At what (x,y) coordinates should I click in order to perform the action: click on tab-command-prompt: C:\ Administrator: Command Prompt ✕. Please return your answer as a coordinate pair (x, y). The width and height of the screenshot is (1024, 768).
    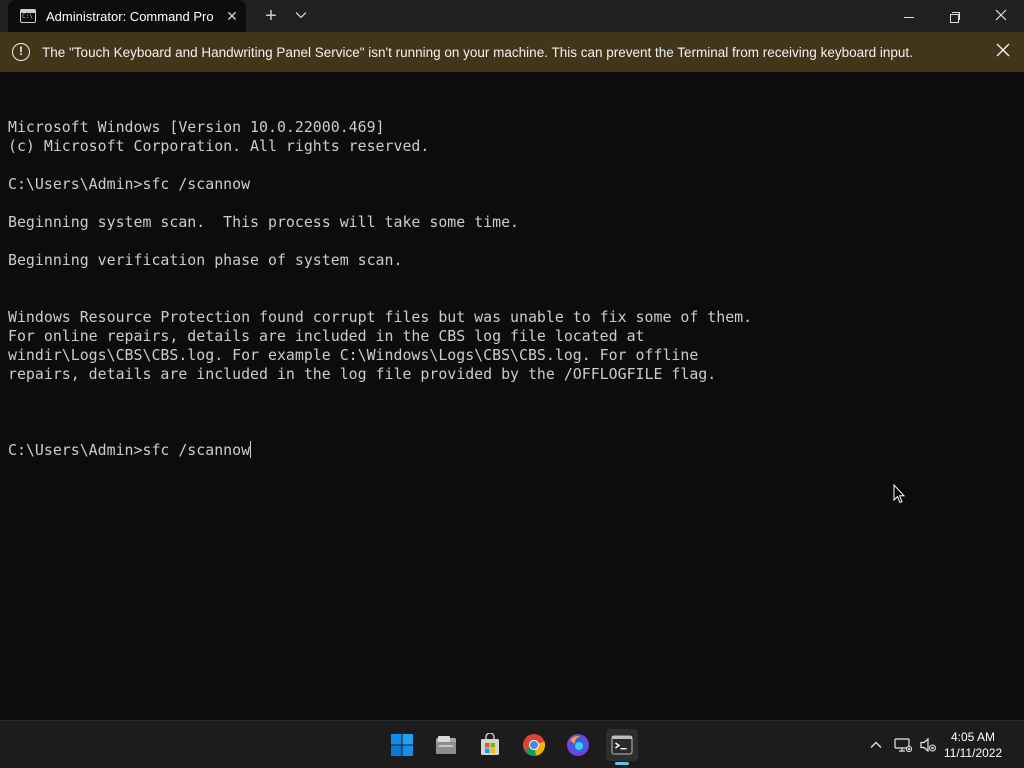
    Looking at the image, I should click on (127, 16).